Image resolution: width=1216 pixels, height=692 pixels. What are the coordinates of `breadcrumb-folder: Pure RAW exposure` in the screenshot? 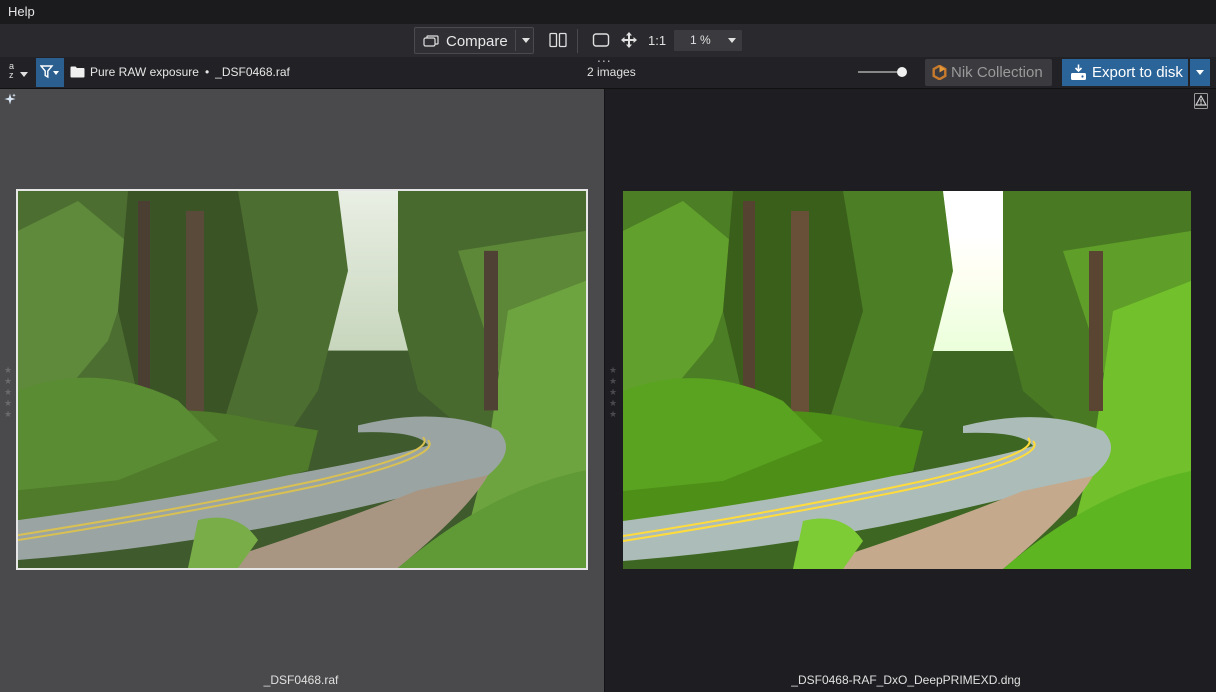 It's located at (144, 72).